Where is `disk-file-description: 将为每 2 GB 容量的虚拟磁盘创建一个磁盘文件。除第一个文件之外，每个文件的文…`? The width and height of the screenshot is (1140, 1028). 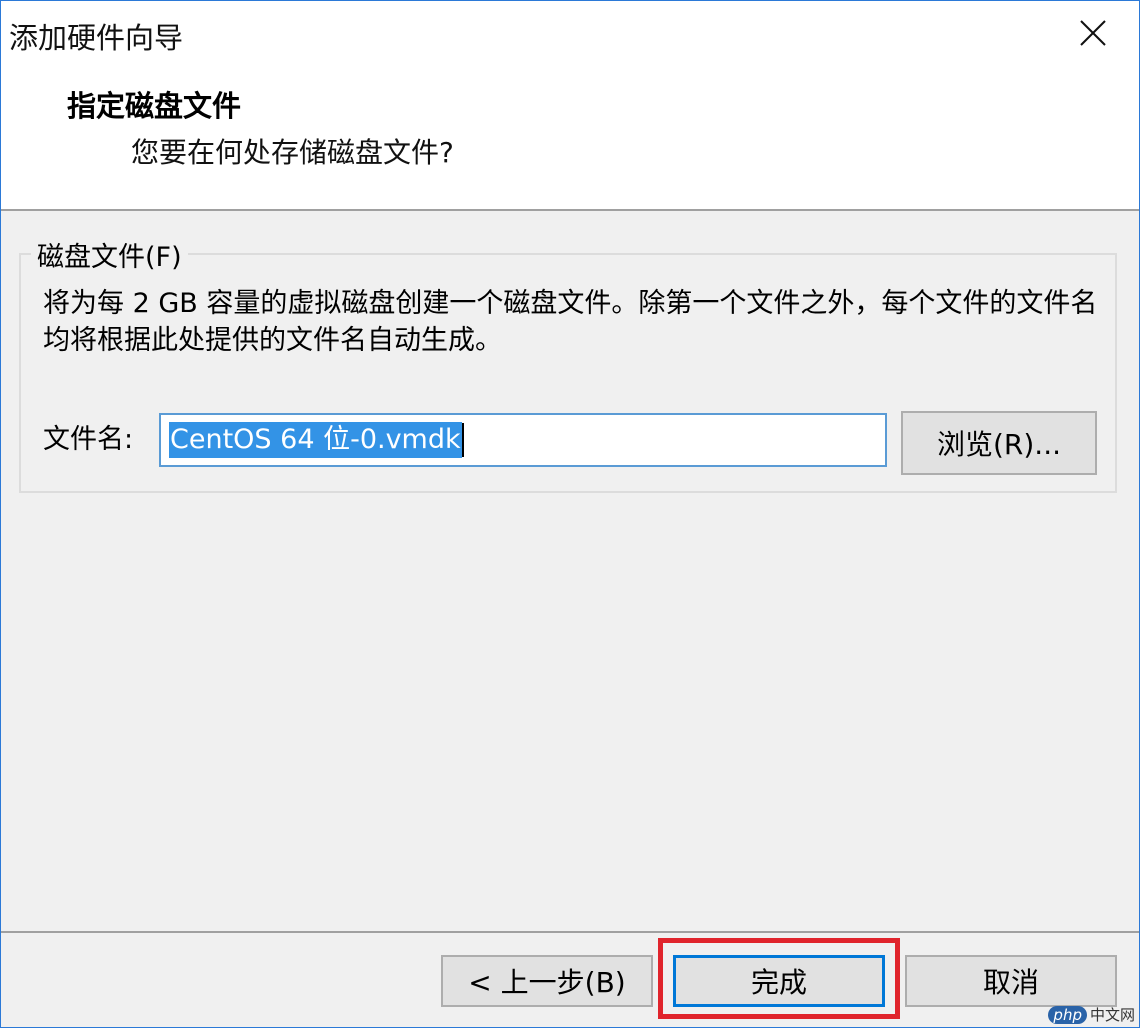
disk-file-description: 将为每 2 GB 容量的虚拟磁盘创建一个磁盘文件。除第一个文件之外，每个文件的文… is located at coordinates (570, 322).